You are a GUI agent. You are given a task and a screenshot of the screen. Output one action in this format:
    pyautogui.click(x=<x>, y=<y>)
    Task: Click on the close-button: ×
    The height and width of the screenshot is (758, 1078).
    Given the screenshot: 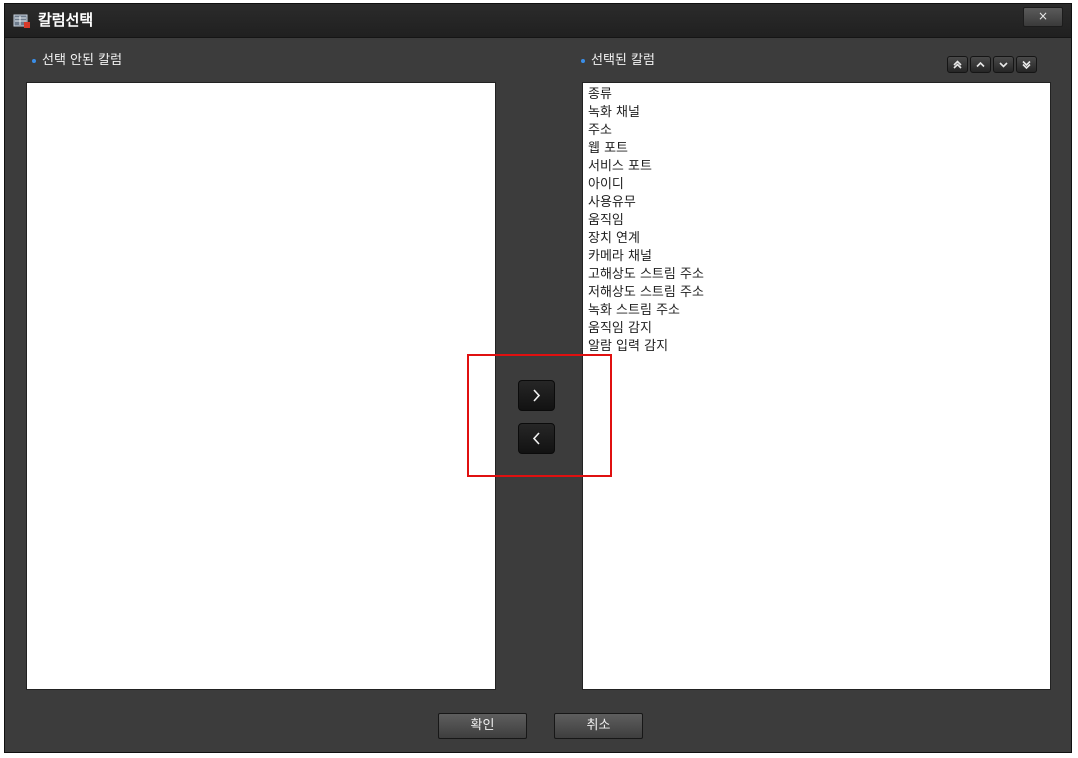 What is the action you would take?
    pyautogui.click(x=1043, y=17)
    